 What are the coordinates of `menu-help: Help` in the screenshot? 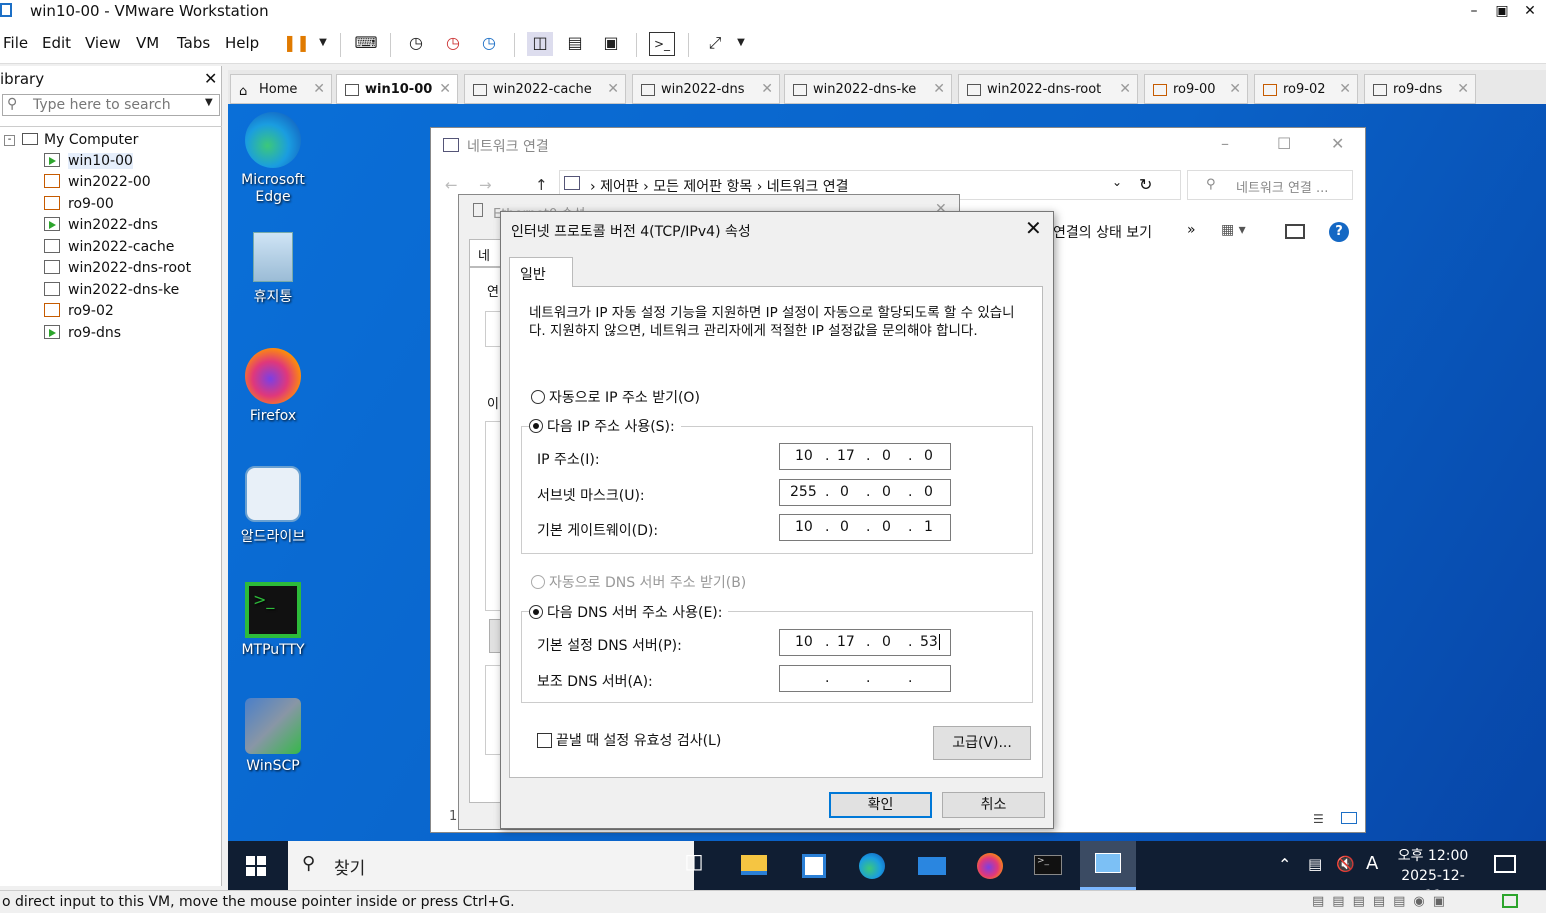 It's located at (242, 43).